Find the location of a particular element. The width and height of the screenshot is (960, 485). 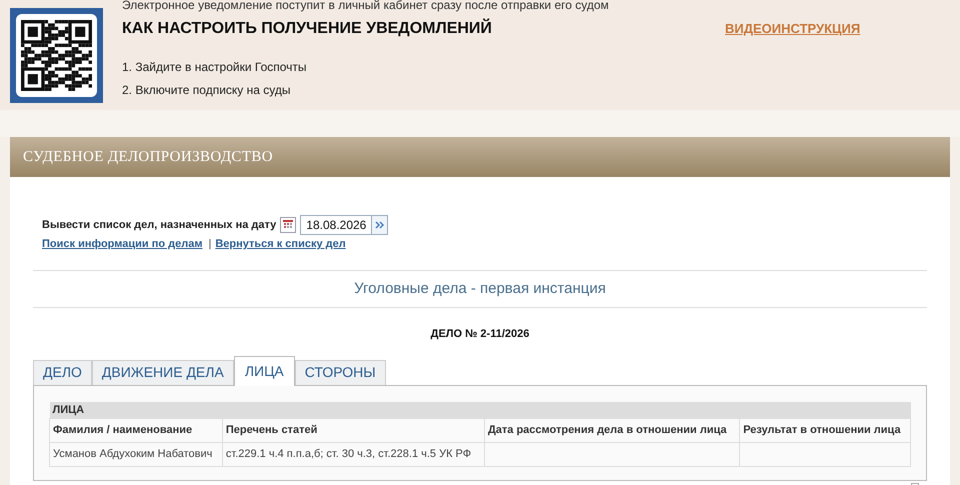

calendar-button is located at coordinates (288, 225).